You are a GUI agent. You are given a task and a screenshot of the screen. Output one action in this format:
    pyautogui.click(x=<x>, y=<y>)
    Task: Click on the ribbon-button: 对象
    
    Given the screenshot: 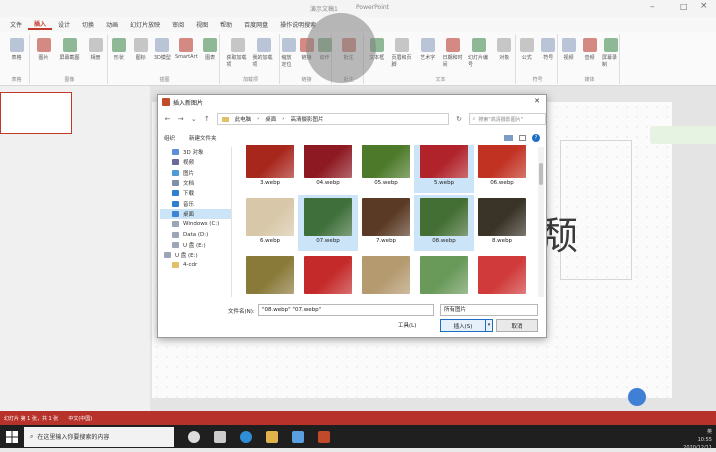 What is the action you would take?
    pyautogui.click(x=505, y=49)
    